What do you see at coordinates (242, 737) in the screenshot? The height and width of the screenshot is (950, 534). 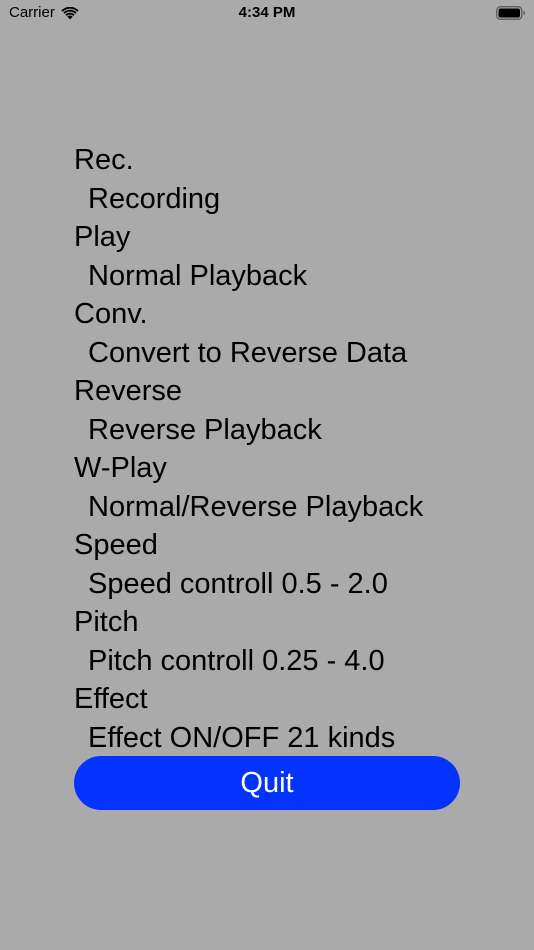 I see `help-description: Effect ON/OFF 21 kinds` at bounding box center [242, 737].